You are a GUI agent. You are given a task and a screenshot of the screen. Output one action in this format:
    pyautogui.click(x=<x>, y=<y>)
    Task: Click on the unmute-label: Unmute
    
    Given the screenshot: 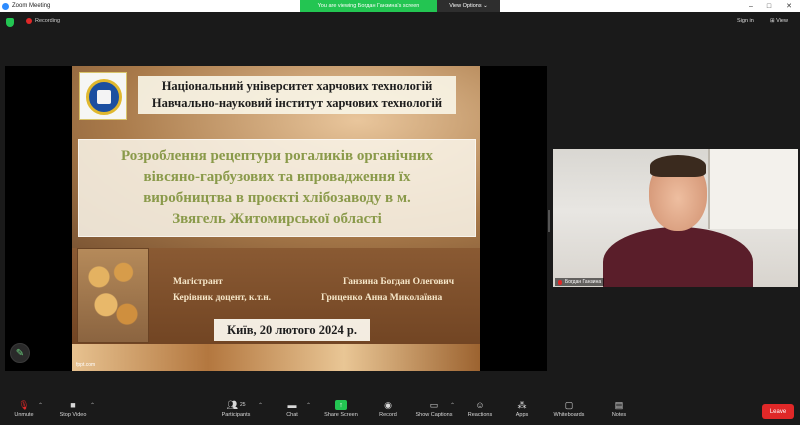 What is the action you would take?
    pyautogui.click(x=24, y=415)
    